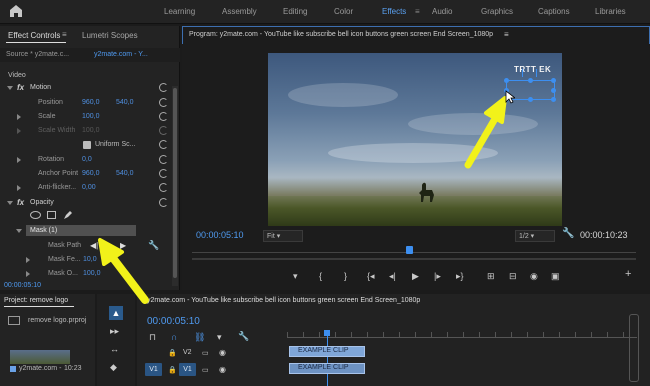  I want to click on timeline-ruler, so click(462, 335).